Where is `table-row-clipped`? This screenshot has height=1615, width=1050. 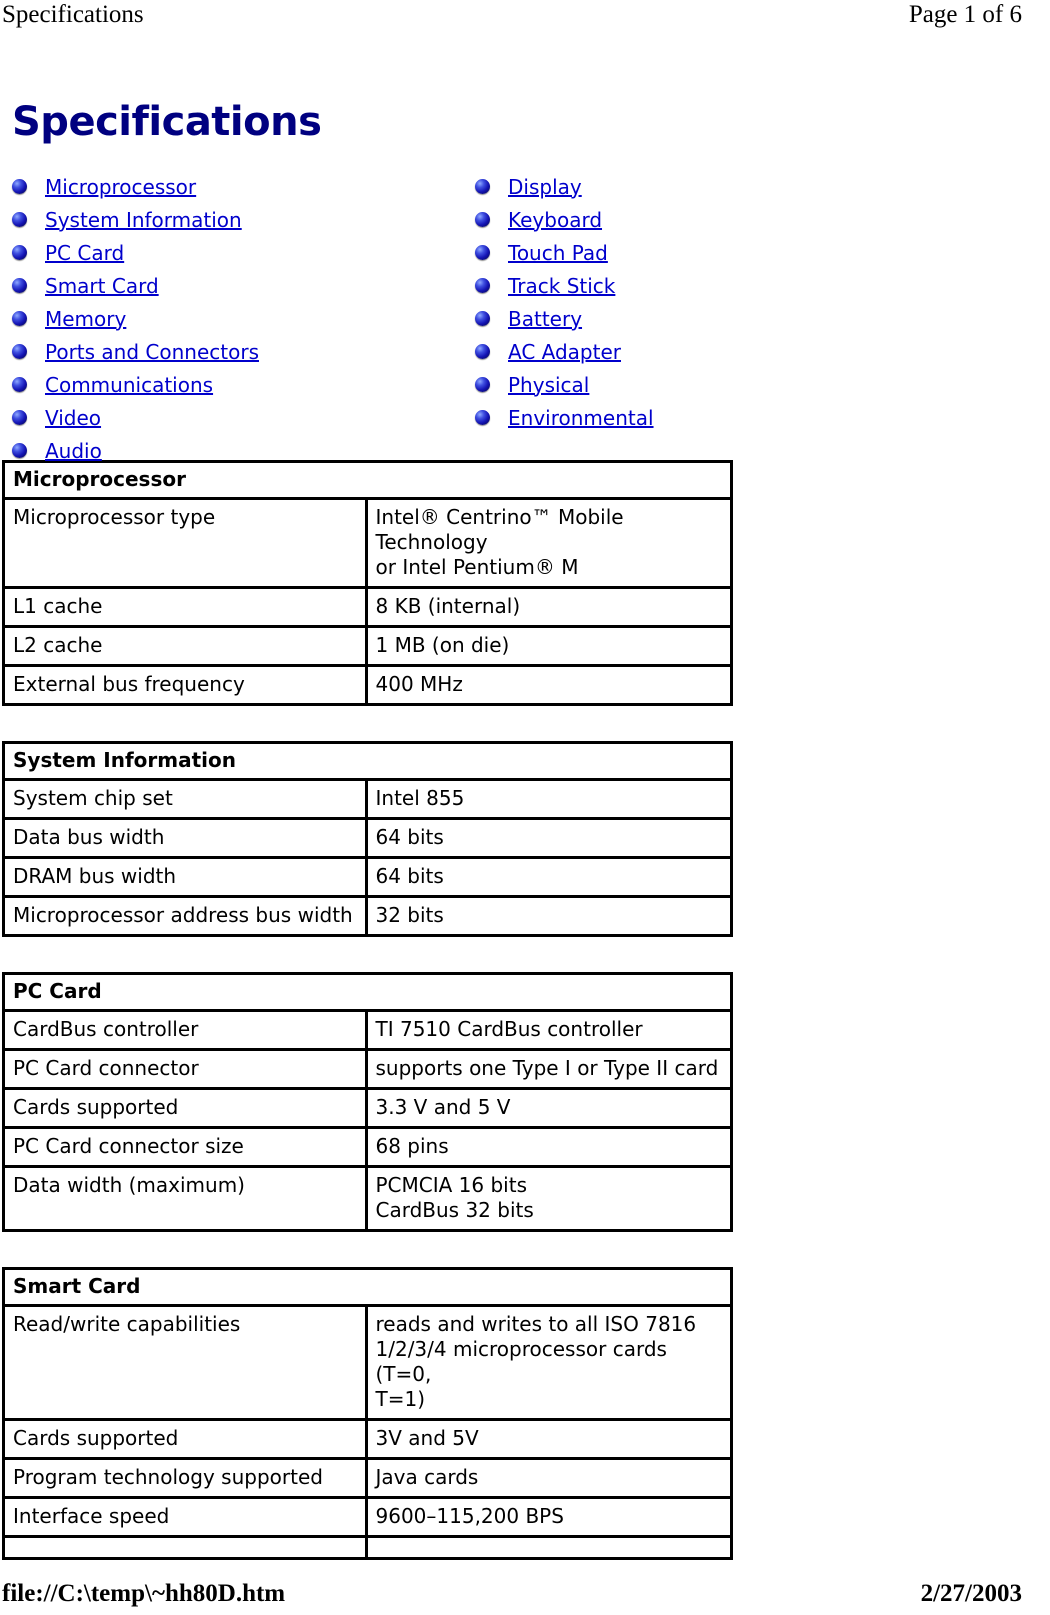 table-row-clipped is located at coordinates (367, 1546).